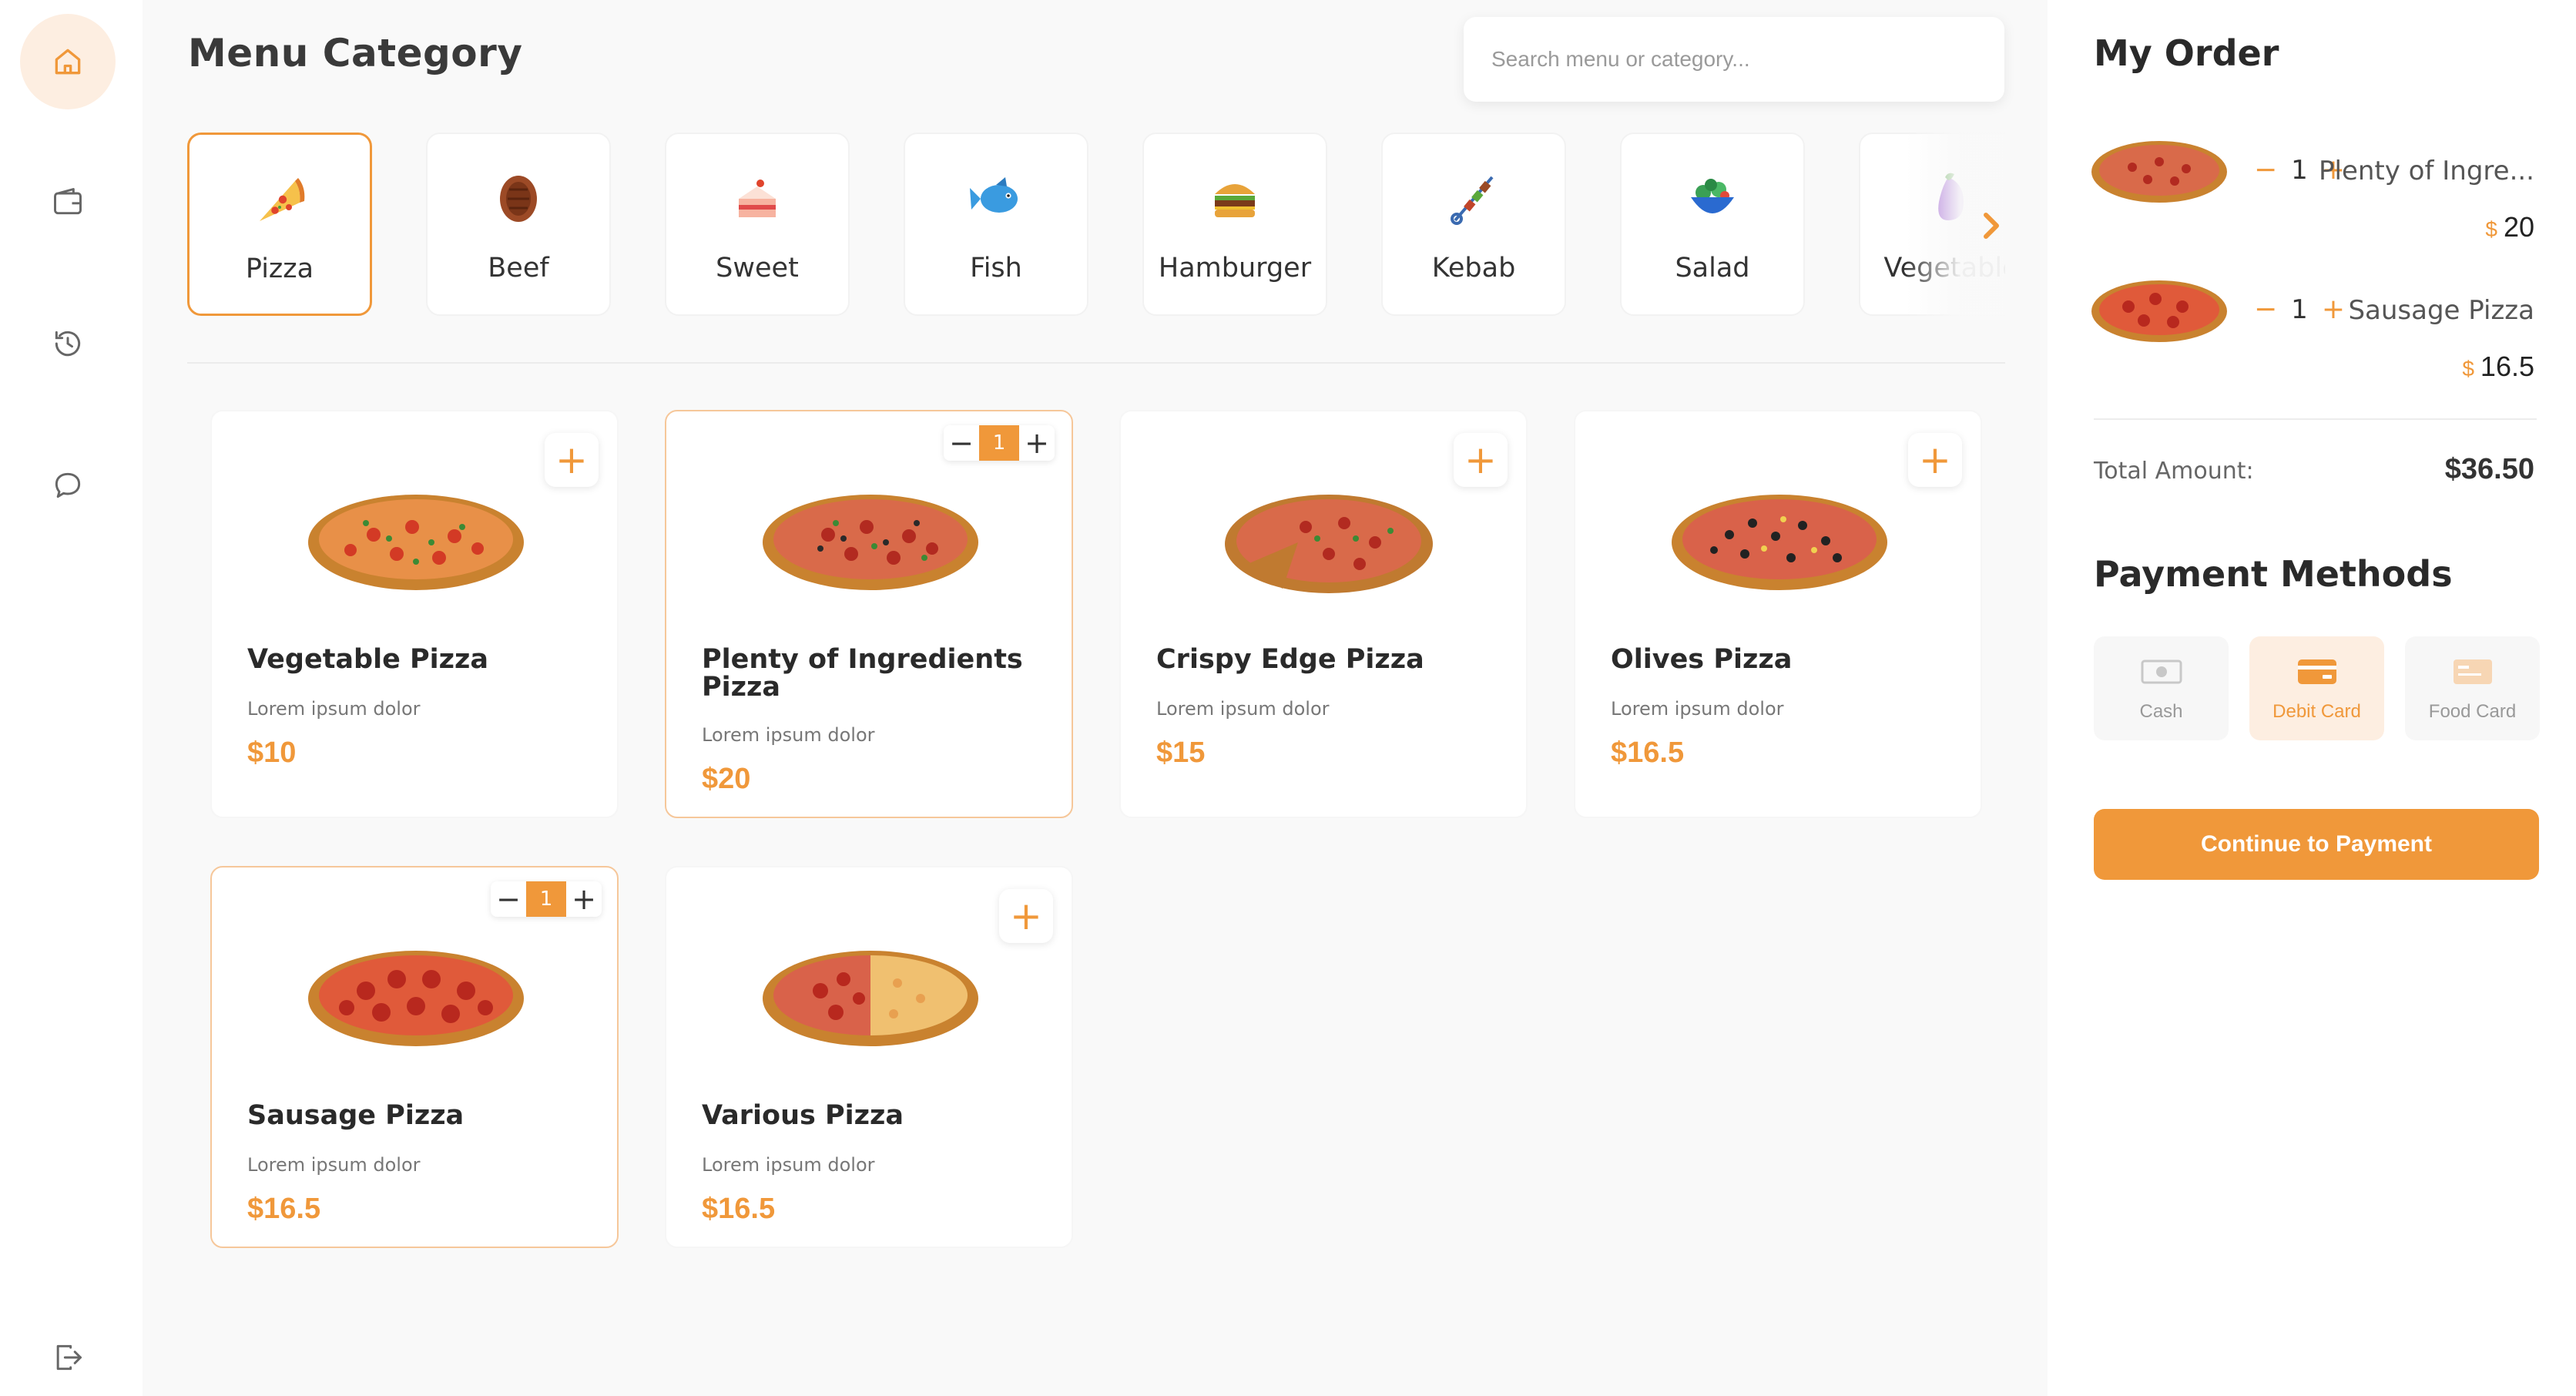 The height and width of the screenshot is (1396, 2576). Describe the element at coordinates (996, 225) in the screenshot. I see `category-fish: Fish` at that location.